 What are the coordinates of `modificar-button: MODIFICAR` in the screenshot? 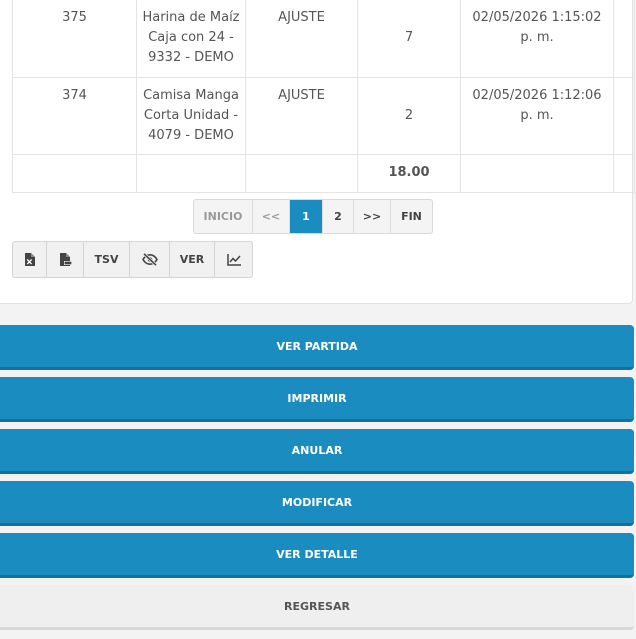 It's located at (317, 503).